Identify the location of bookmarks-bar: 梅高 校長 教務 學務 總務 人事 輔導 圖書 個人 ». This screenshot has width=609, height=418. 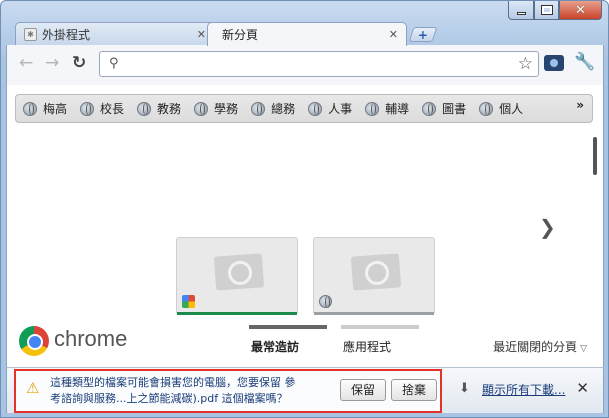
(304, 108).